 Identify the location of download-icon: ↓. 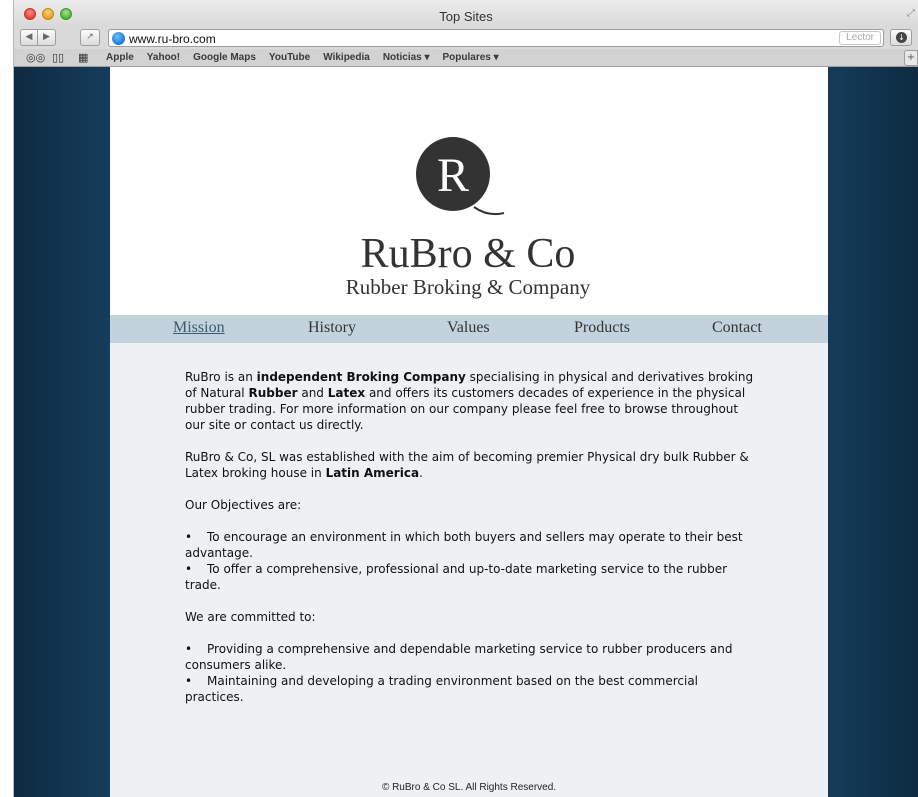
(901, 37).